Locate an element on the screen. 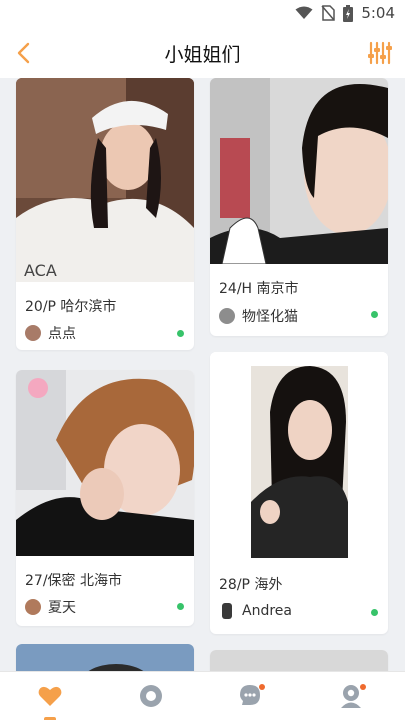 Image resolution: width=405 pixels, height=720 pixels. profile-username: 夏天 is located at coordinates (62, 608).